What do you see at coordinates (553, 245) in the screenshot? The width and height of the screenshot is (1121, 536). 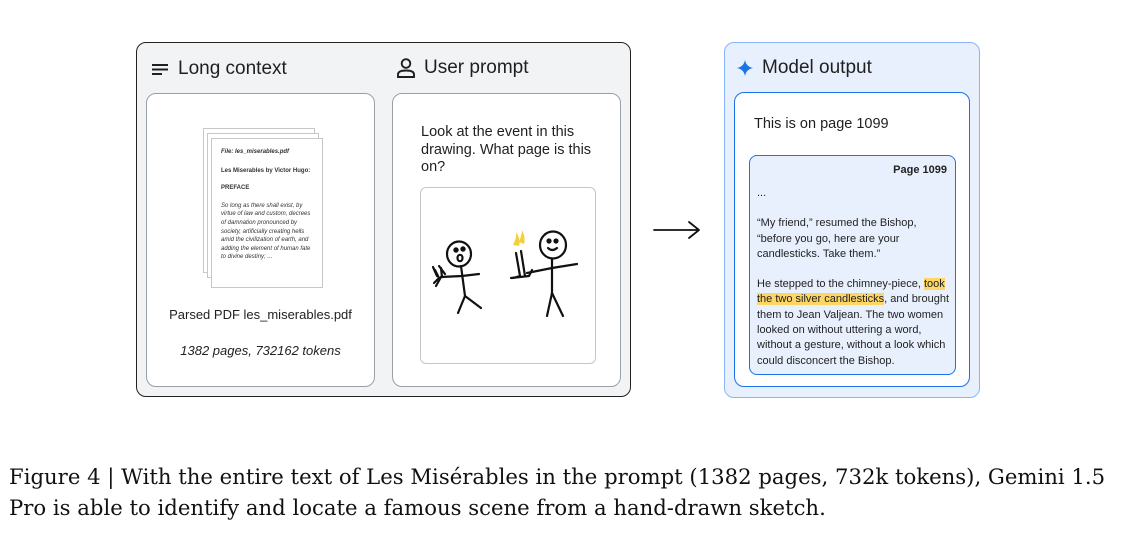 I see `right-figure-head` at bounding box center [553, 245].